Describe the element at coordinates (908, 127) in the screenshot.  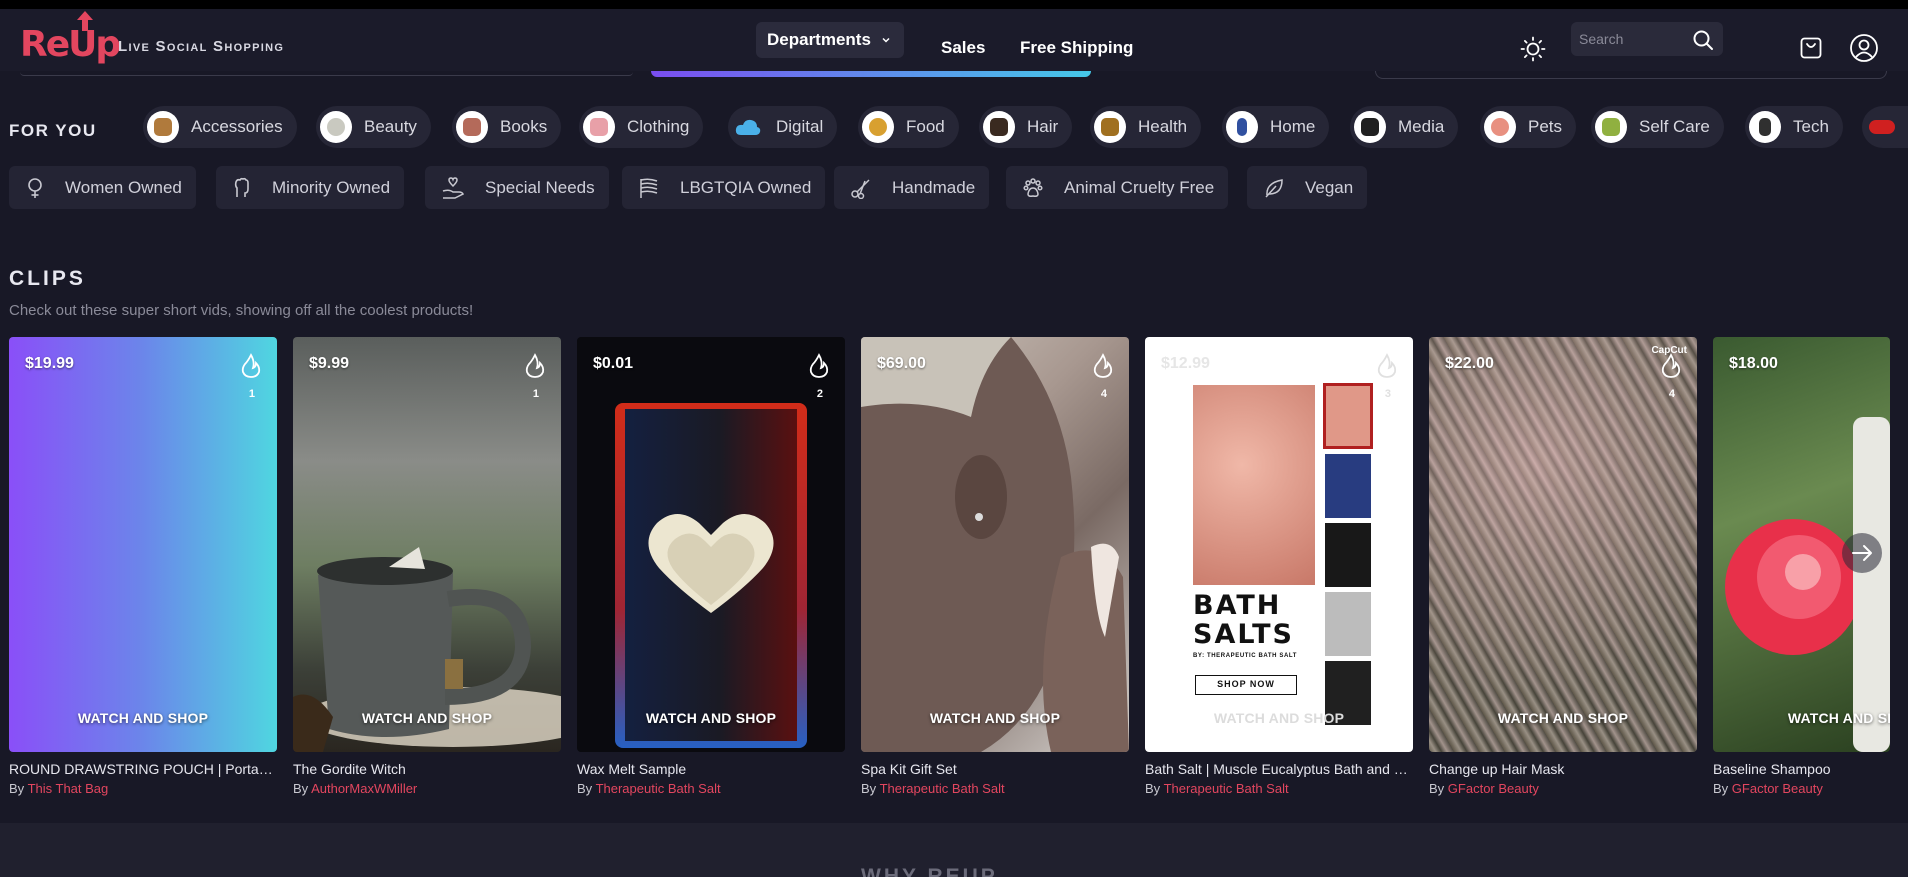
I see `category-food: Food` at that location.